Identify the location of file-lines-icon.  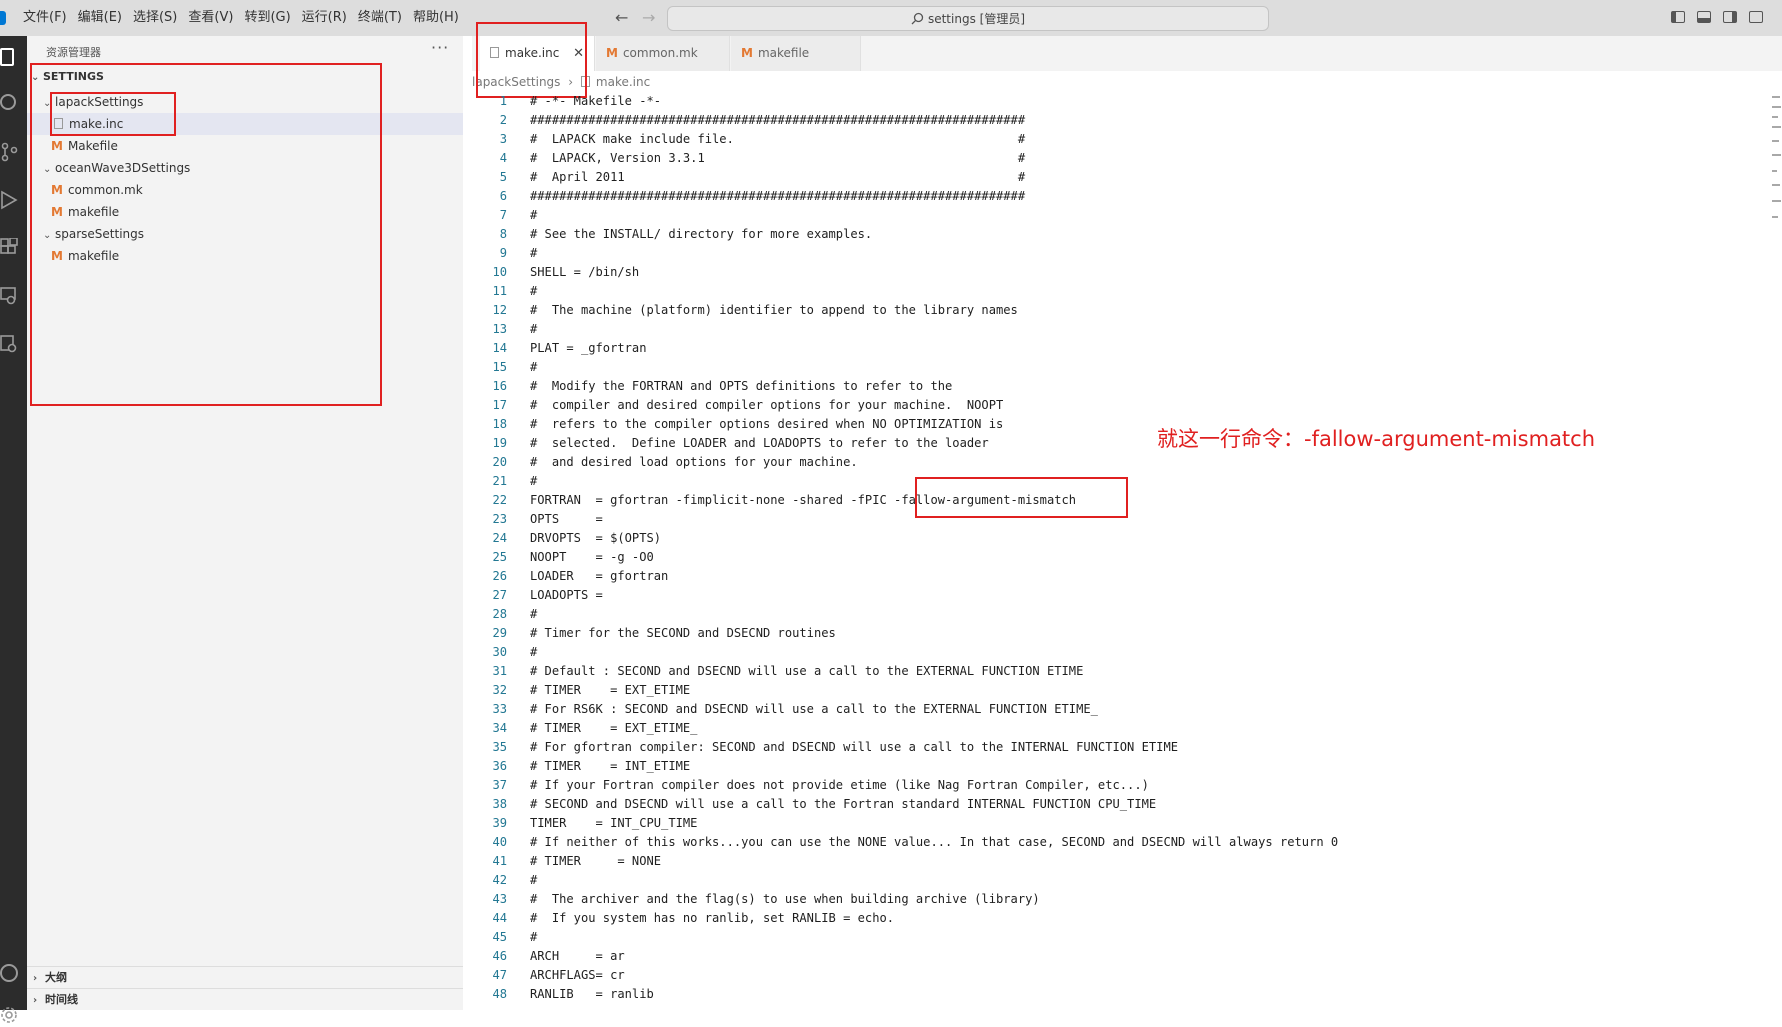
(585, 81).